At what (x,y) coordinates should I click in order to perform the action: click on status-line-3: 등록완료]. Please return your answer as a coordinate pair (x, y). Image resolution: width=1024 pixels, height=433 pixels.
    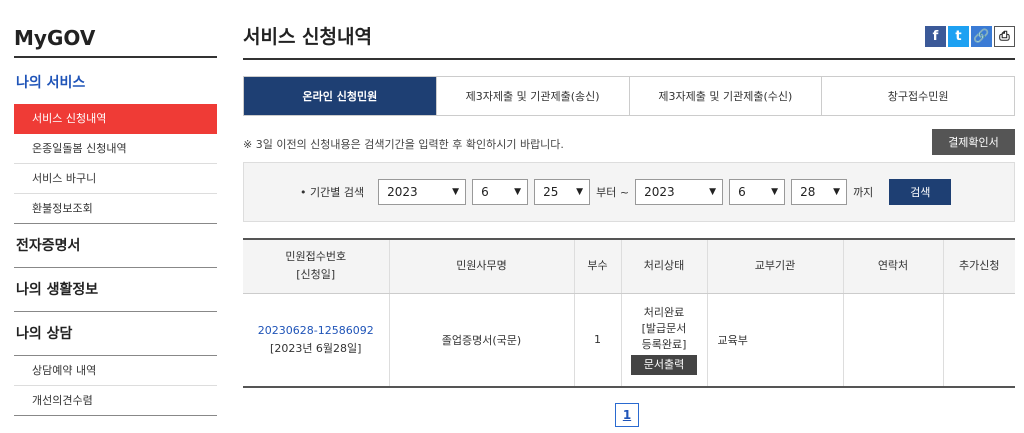
    Looking at the image, I should click on (664, 344).